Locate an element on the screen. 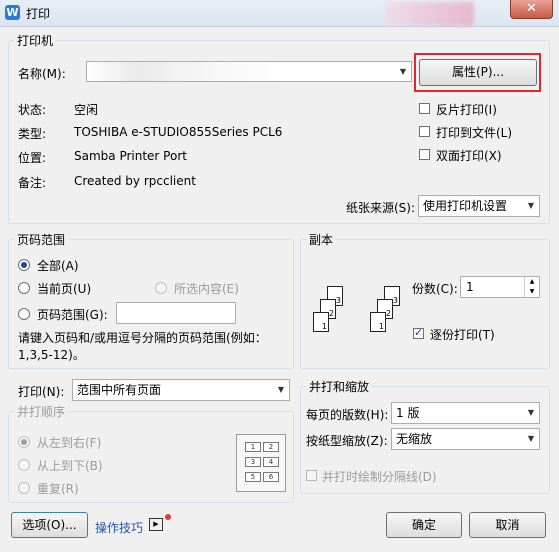 Image resolution: width=559 pixels, height=552 pixels. type-label: 类型: is located at coordinates (32, 134).